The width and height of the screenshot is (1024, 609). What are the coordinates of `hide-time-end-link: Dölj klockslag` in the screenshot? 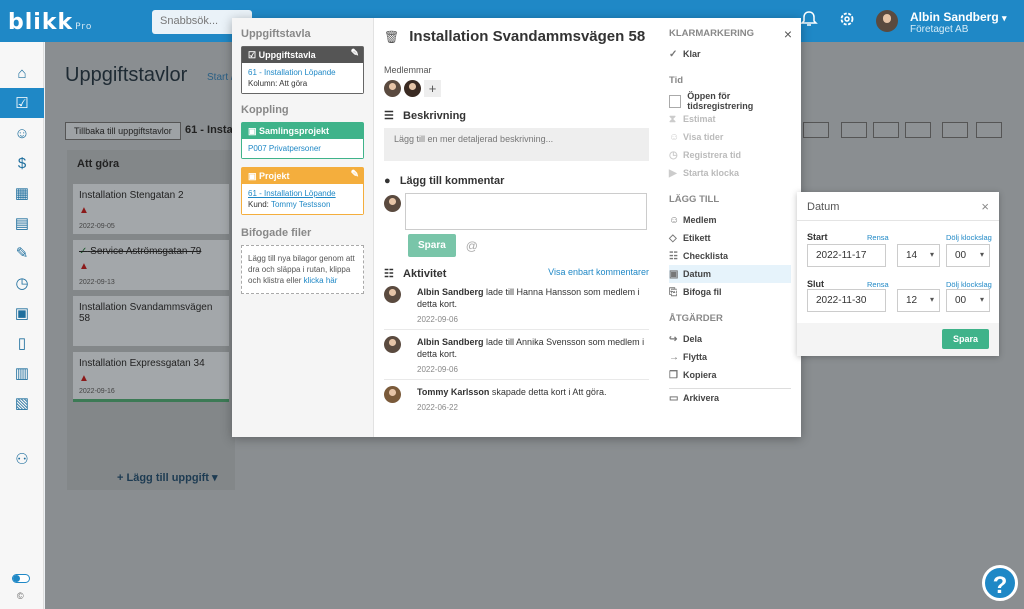 It's located at (969, 284).